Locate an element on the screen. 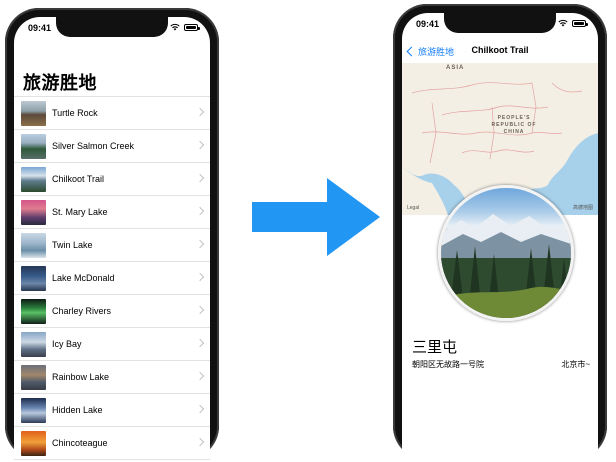 This screenshot has height=462, width=616. list-item: Turtle Rock is located at coordinates (112, 113).